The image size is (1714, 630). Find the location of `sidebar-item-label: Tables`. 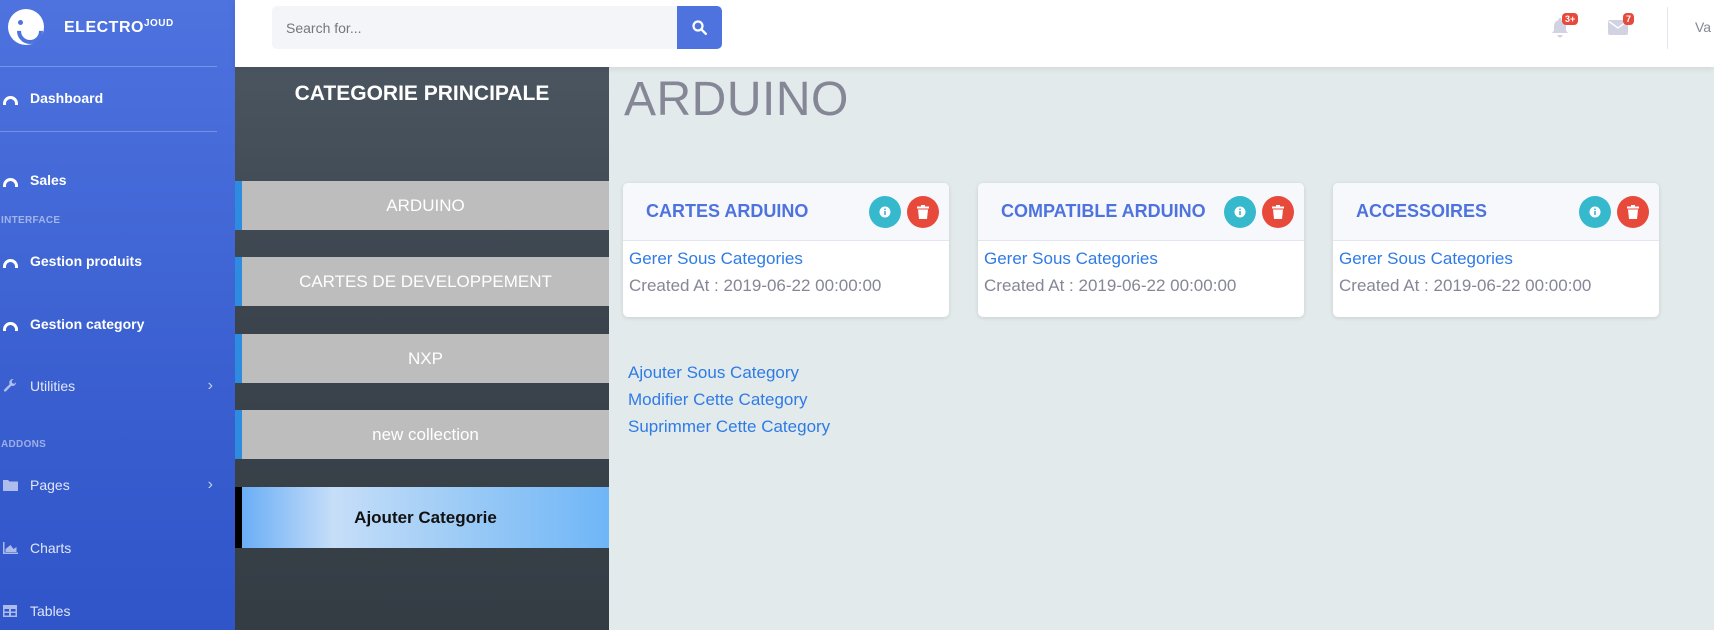

sidebar-item-label: Tables is located at coordinates (50, 611).